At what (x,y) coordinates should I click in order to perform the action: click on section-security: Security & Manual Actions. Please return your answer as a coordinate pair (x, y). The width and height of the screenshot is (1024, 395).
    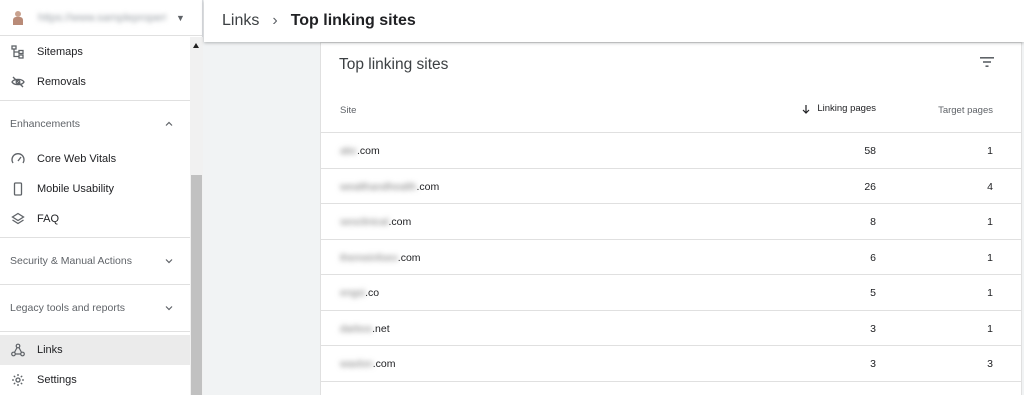
    Looking at the image, I should click on (95, 261).